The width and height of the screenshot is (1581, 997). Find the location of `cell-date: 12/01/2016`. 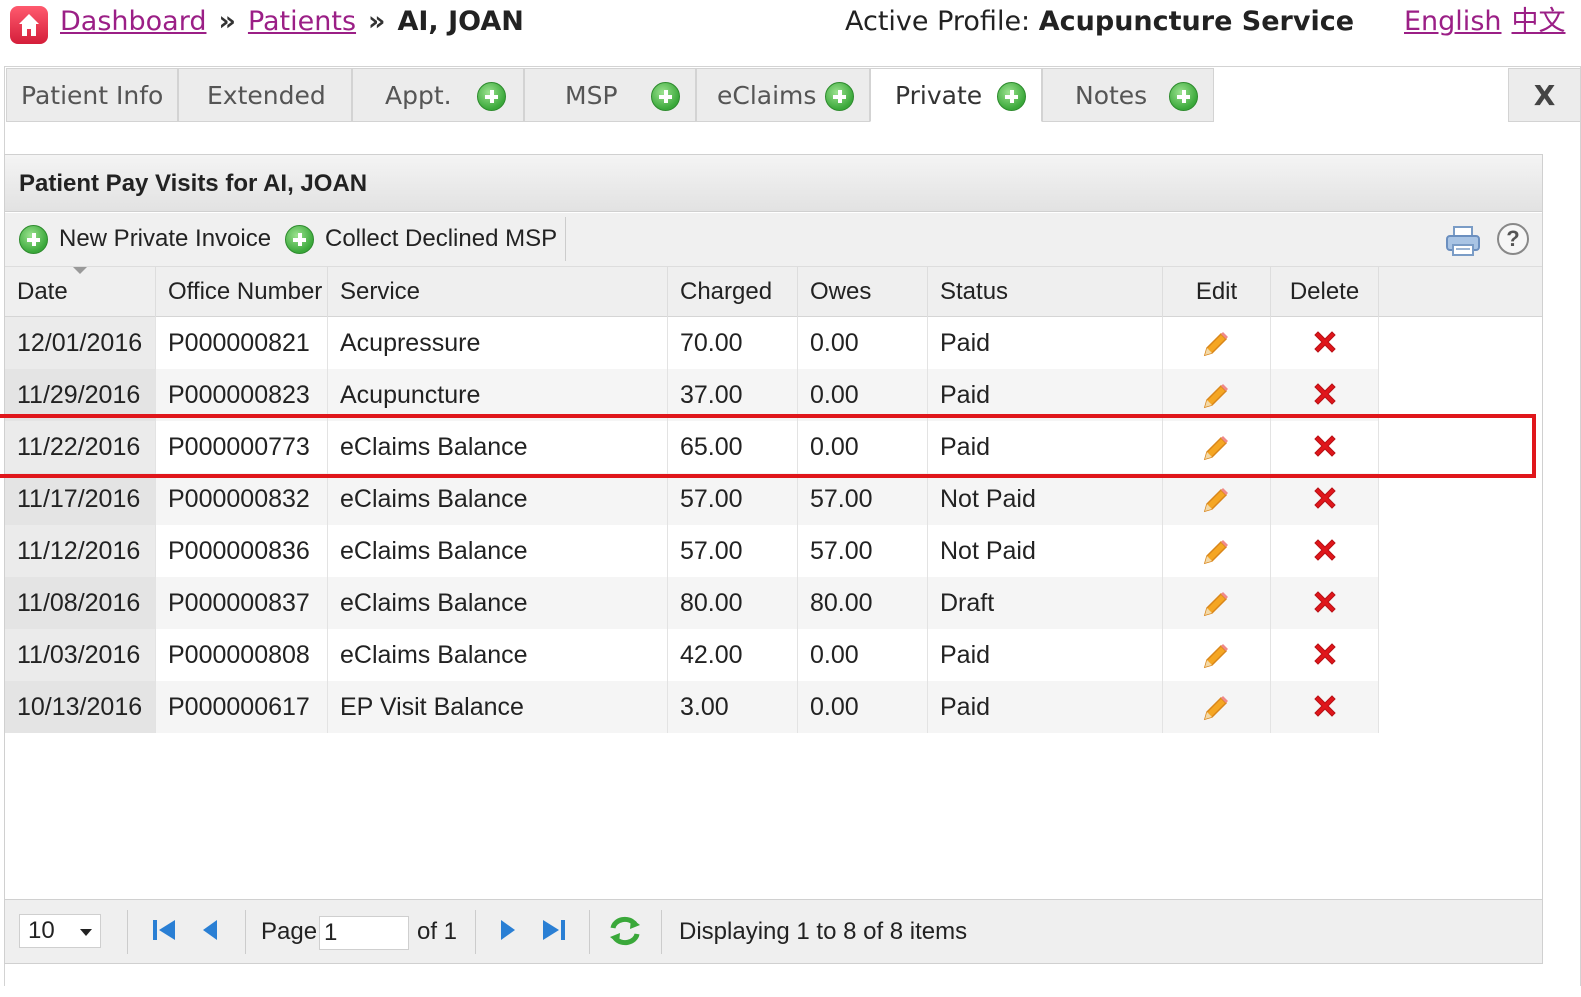

cell-date: 12/01/2016 is located at coordinates (80, 343).